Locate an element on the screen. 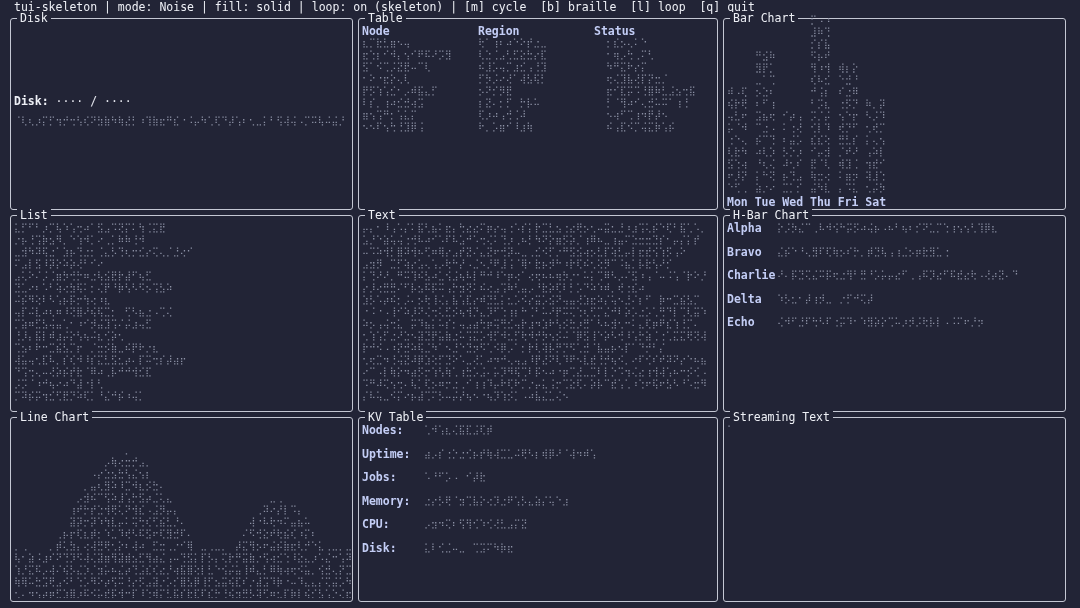 This screenshot has width=1080, height=608. kv-key: Nodes: is located at coordinates (393, 430).